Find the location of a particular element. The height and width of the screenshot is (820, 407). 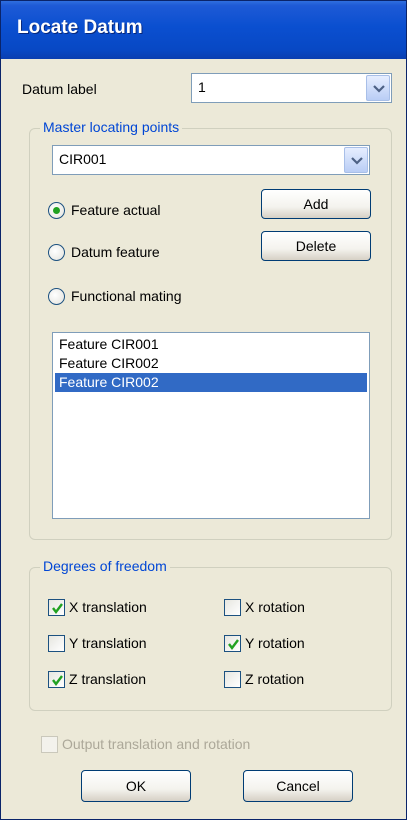

checkbox-y-translation: Y translation is located at coordinates (128, 644).